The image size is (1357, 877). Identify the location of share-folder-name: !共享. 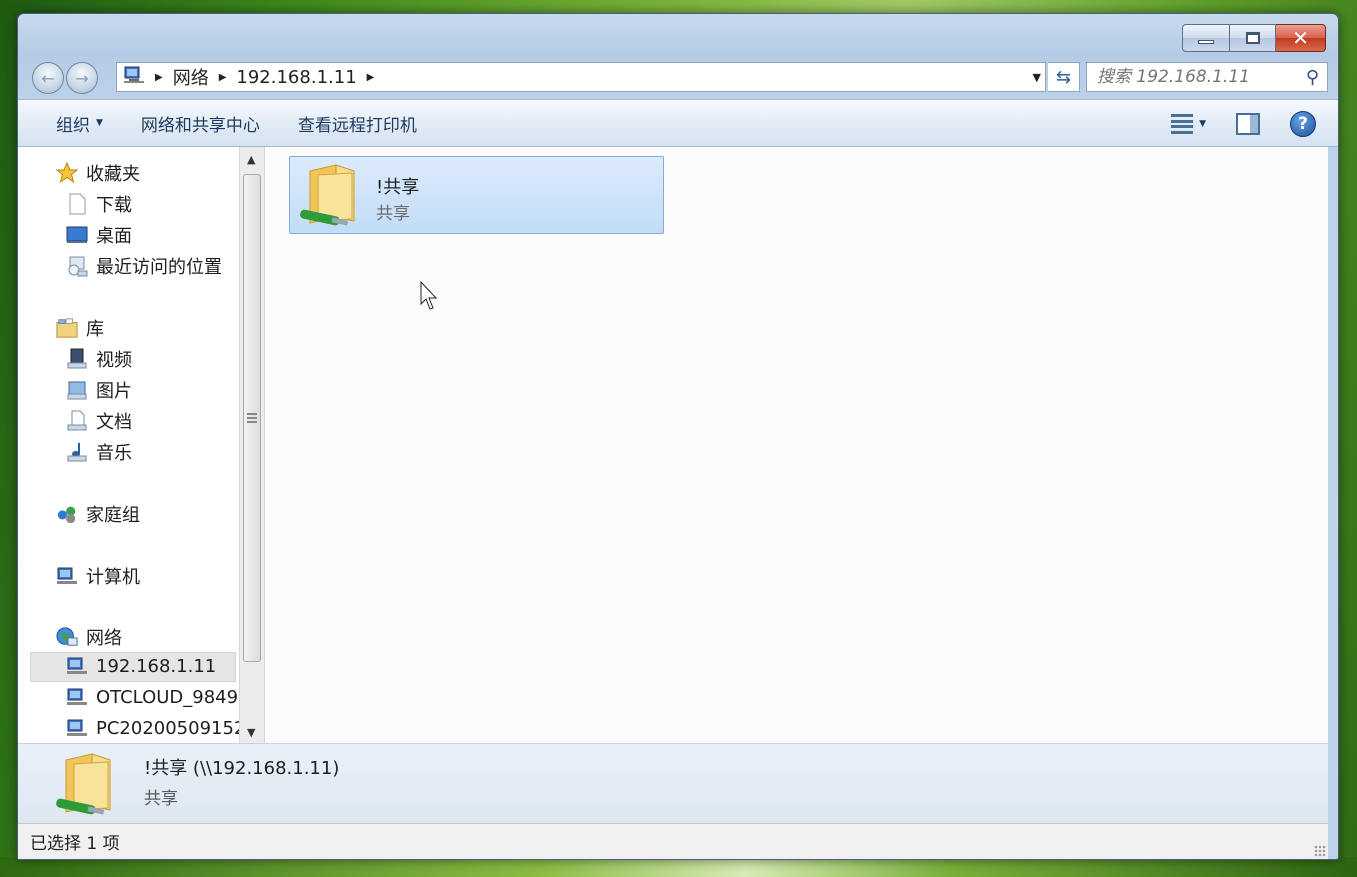
(398, 187).